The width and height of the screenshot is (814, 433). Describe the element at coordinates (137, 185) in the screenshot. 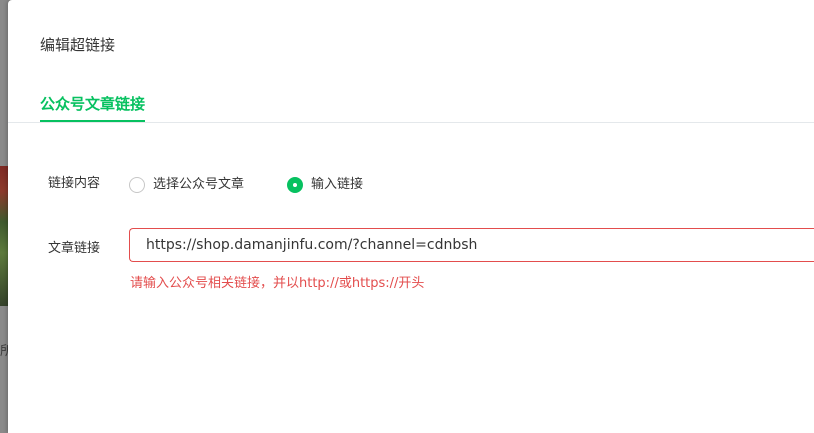

I see `radio-unchecked-icon` at that location.